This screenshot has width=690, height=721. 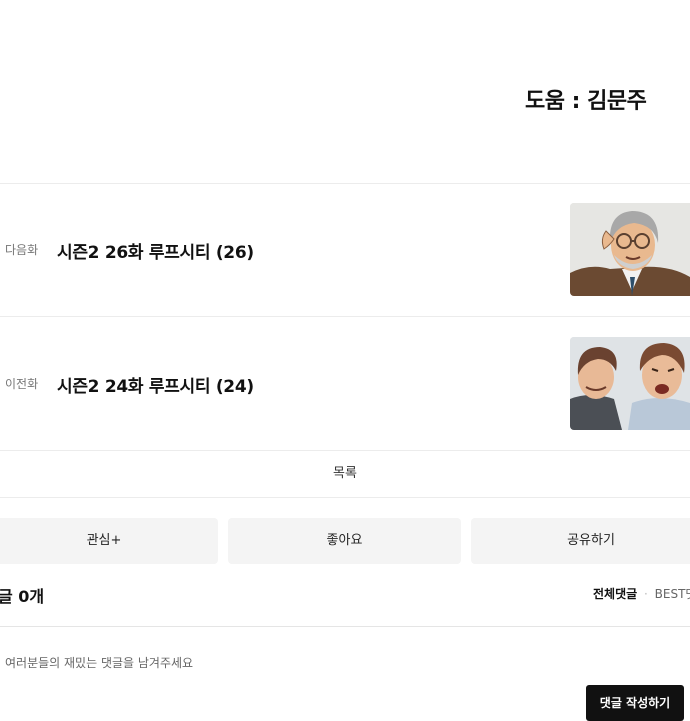 I want to click on like-button: 좋아요, so click(x=344, y=541).